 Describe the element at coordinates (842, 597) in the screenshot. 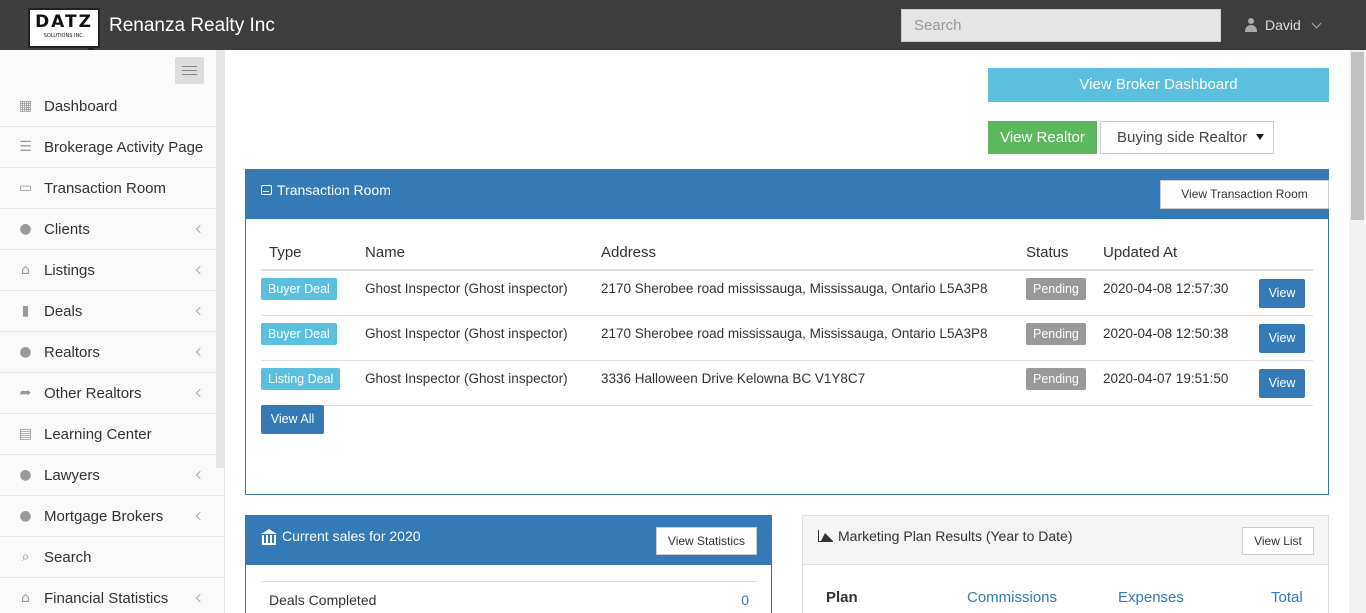

I see `column-header-plan: Plan` at that location.